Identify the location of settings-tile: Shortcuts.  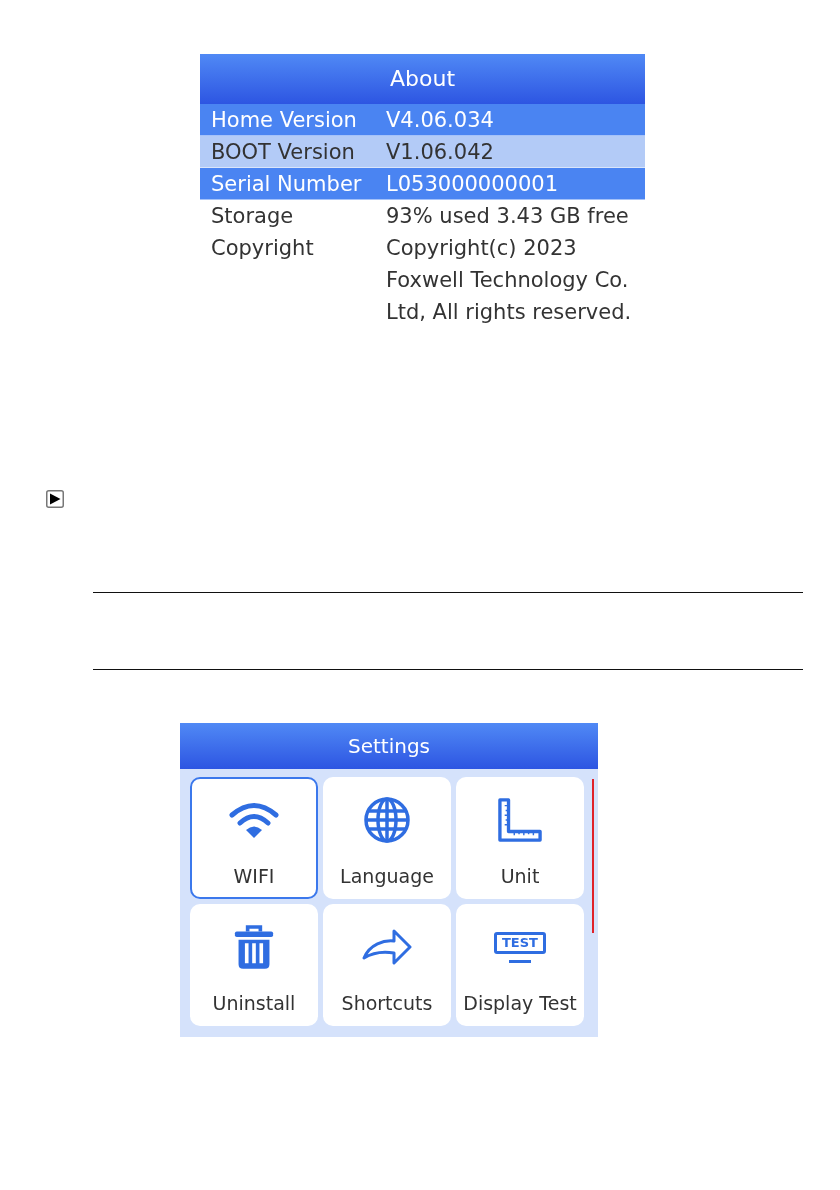
(387, 965).